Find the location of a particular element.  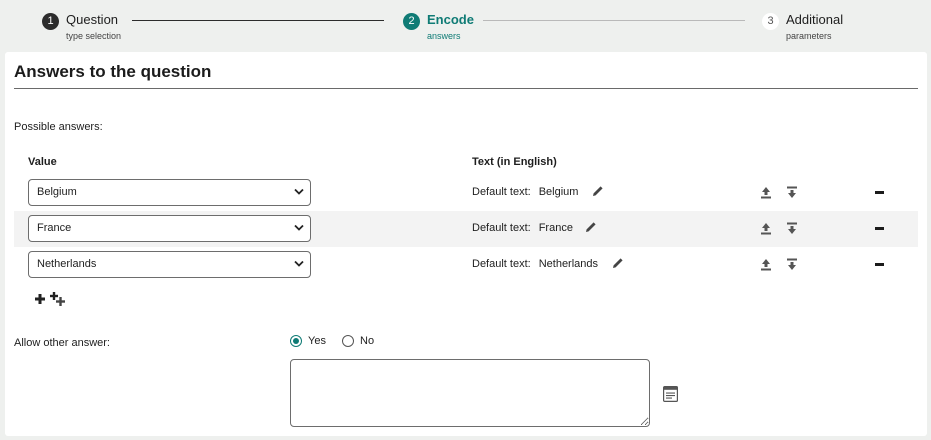

stepper-line-pending is located at coordinates (614, 20).